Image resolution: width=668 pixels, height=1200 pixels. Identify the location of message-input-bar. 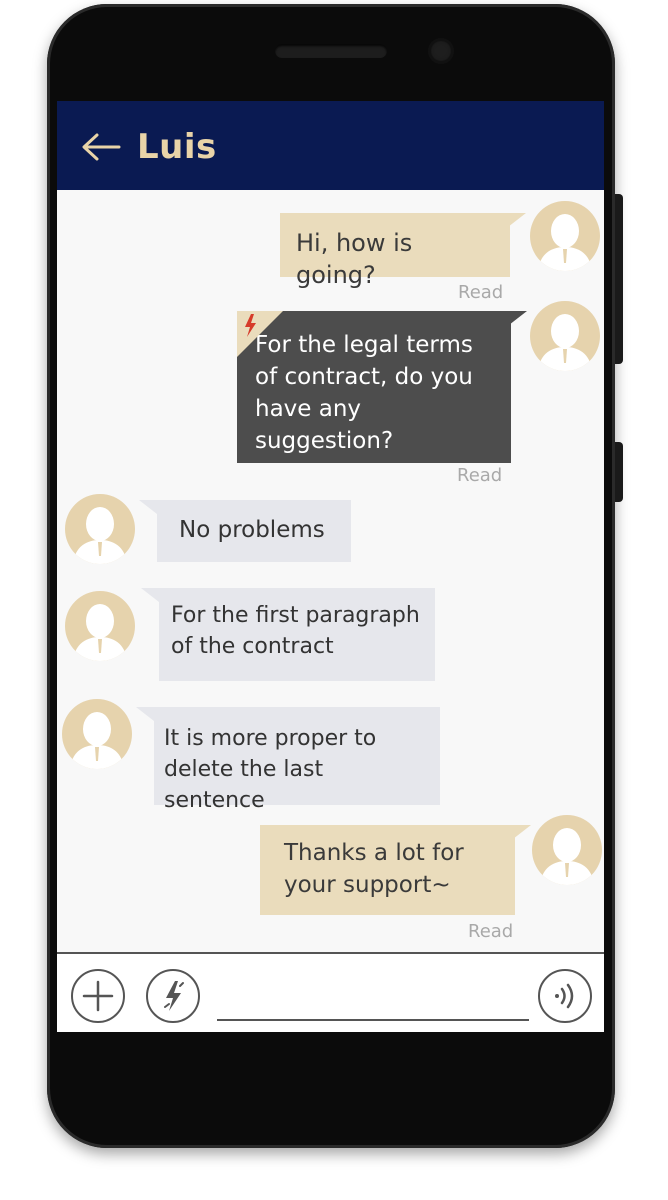
(330, 992).